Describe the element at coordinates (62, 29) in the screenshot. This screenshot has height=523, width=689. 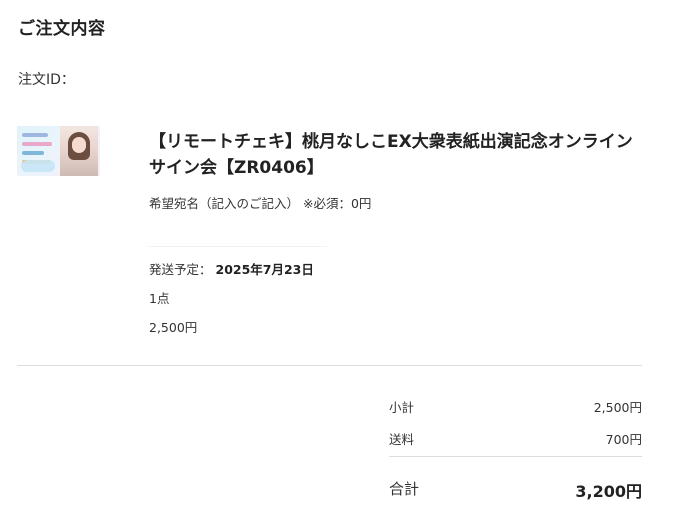
I see `page-title: ご注文内容` at that location.